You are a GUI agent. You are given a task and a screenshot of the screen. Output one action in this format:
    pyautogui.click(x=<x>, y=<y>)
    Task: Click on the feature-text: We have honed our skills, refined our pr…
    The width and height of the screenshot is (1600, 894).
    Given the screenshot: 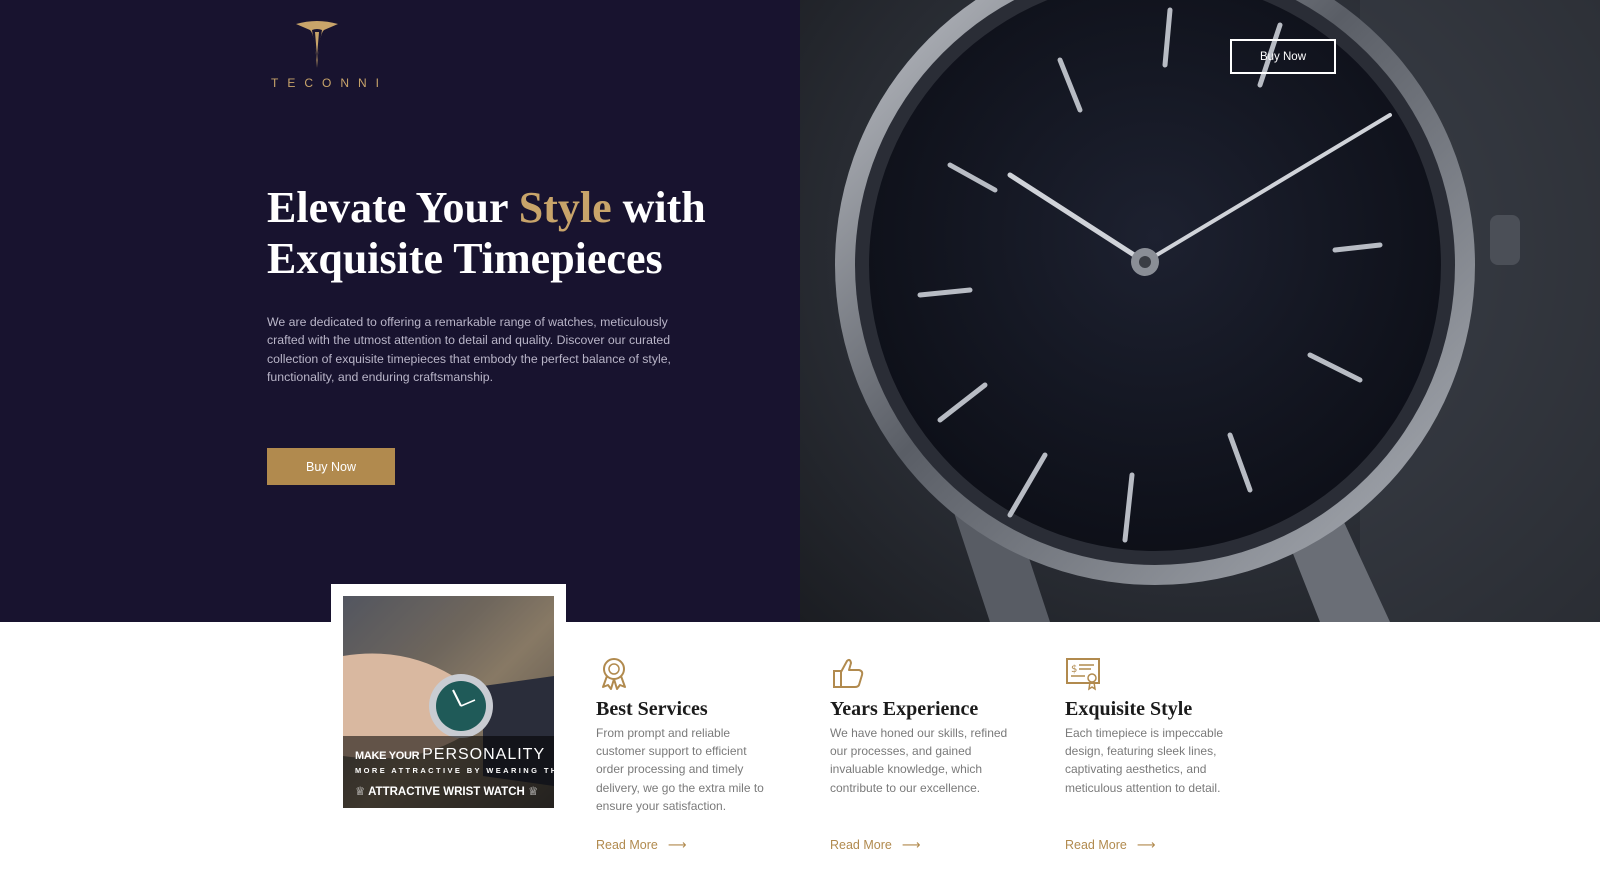 What is the action you would take?
    pyautogui.click(x=919, y=760)
    